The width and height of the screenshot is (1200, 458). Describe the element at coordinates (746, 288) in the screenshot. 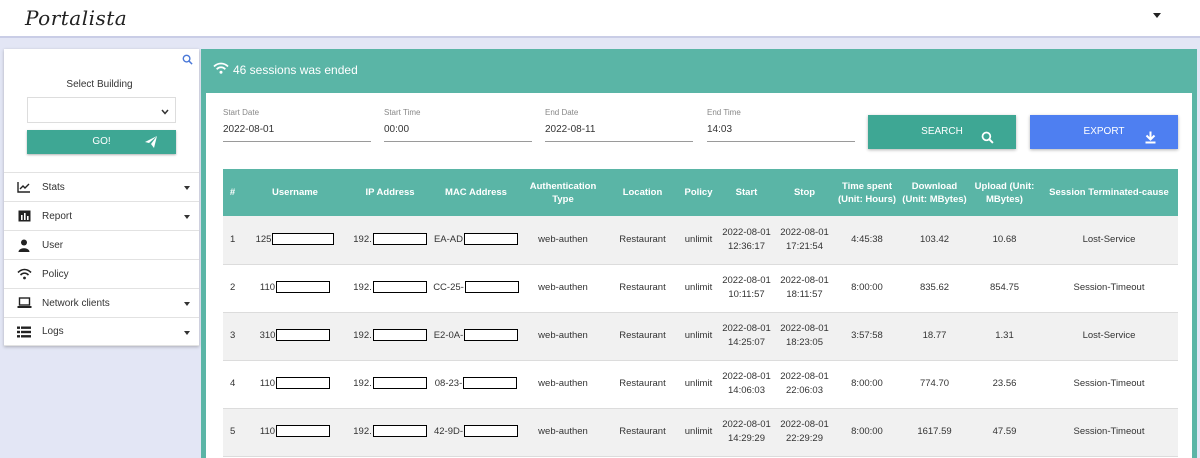

I see `start-cell: 2022-08-01 10:11:57` at that location.